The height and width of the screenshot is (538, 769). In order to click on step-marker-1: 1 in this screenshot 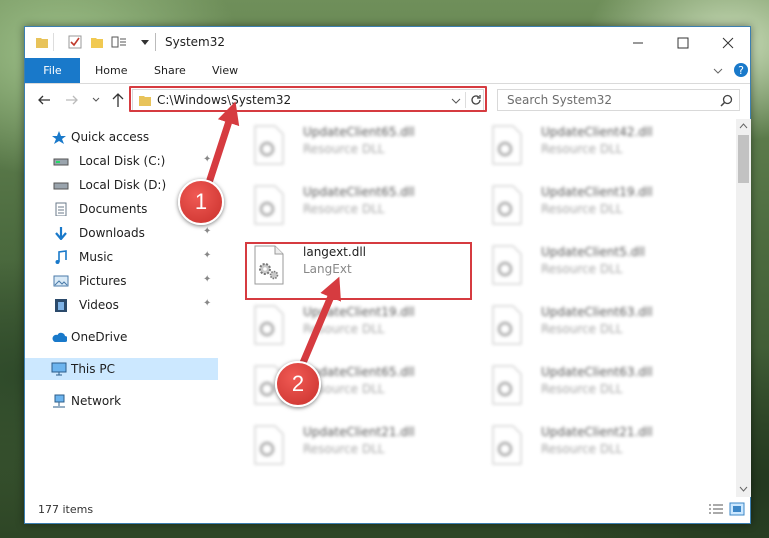, I will do `click(201, 202)`.